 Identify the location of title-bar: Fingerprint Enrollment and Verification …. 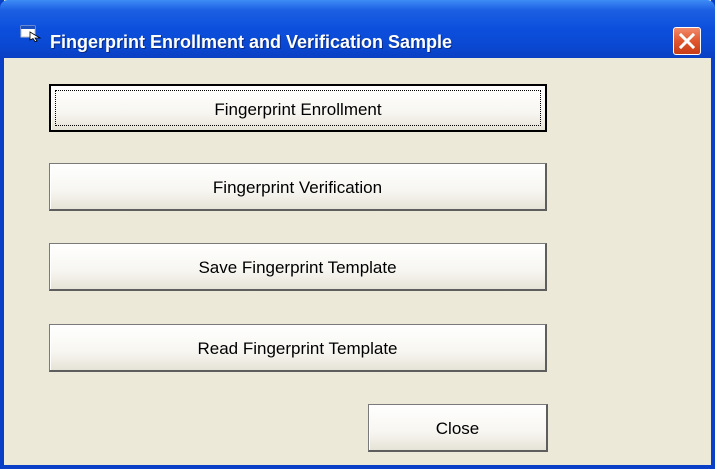
(357, 29).